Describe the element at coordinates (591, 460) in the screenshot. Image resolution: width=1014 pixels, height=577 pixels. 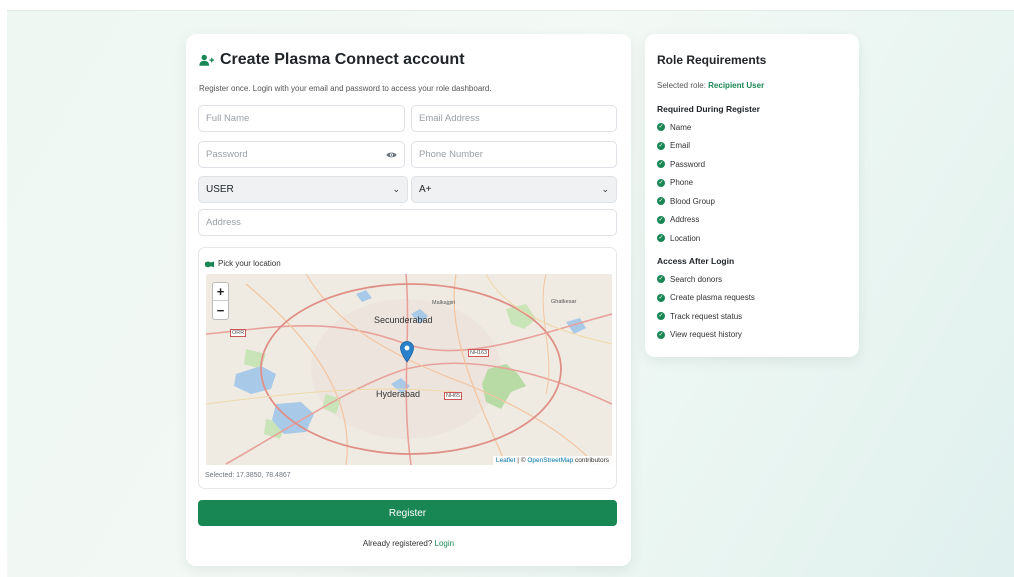
I see `attribution-tail: contributors` at that location.